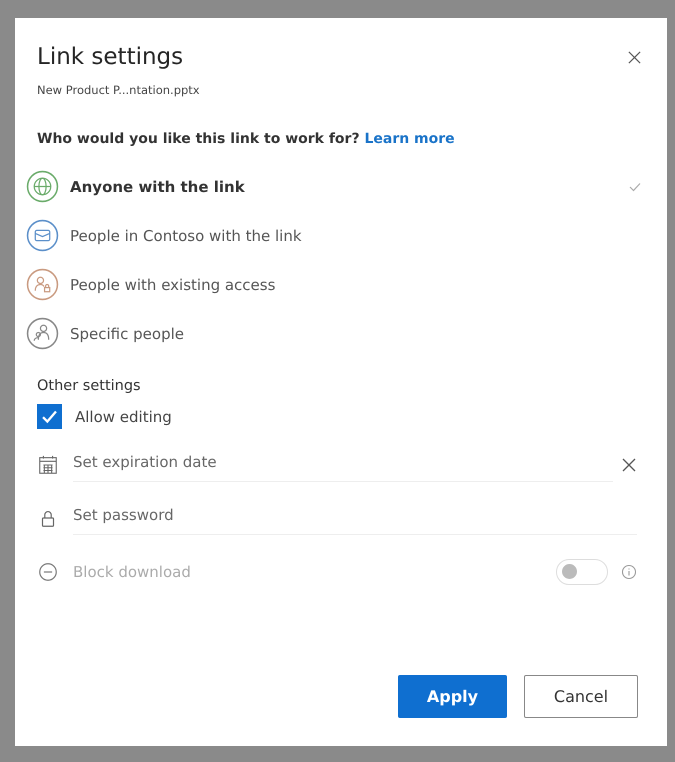  Describe the element at coordinates (343, 464) in the screenshot. I see `input-field: Set expiration date` at that location.